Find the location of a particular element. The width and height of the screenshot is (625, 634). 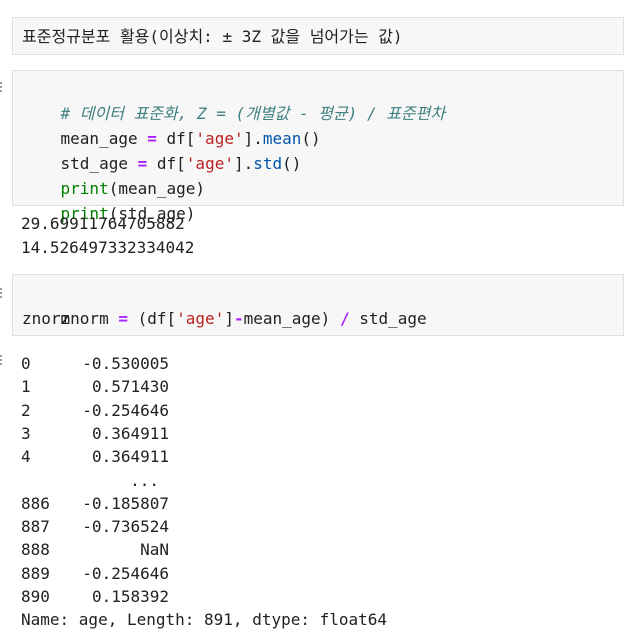

series-row: 1 0.571430 is located at coordinates (95, 387).